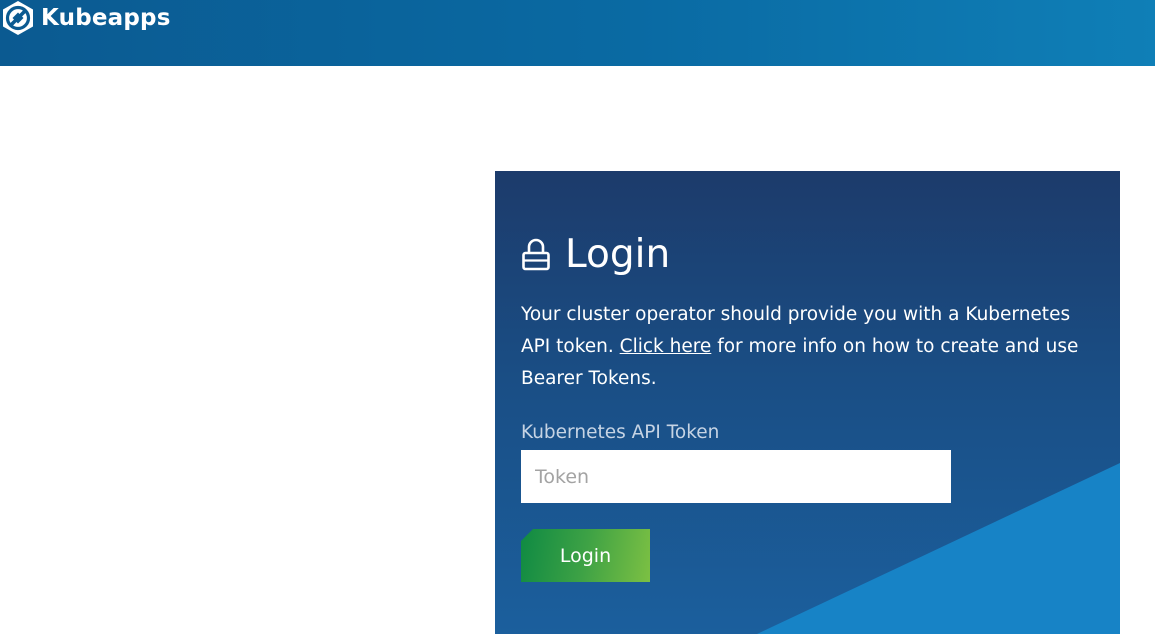 Image resolution: width=1155 pixels, height=643 pixels. I want to click on token-input, so click(736, 476).